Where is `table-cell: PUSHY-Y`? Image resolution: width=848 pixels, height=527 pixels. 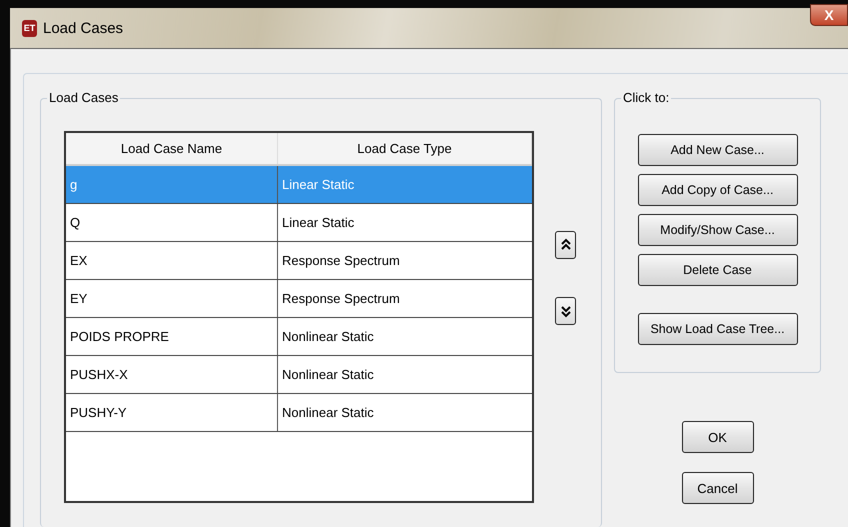
table-cell: PUSHY-Y is located at coordinates (172, 412).